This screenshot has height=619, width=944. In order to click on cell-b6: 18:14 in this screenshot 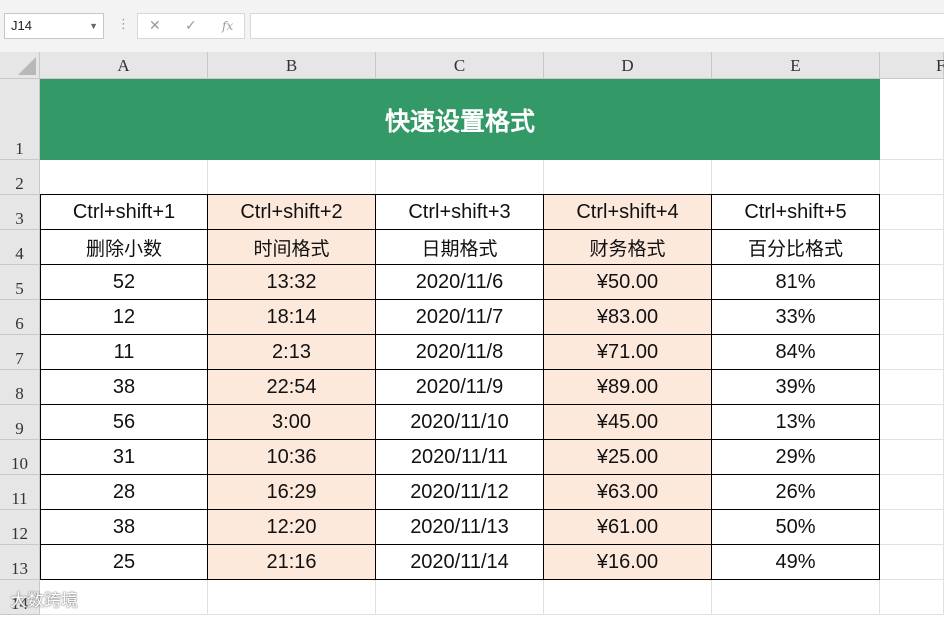, I will do `click(292, 317)`.